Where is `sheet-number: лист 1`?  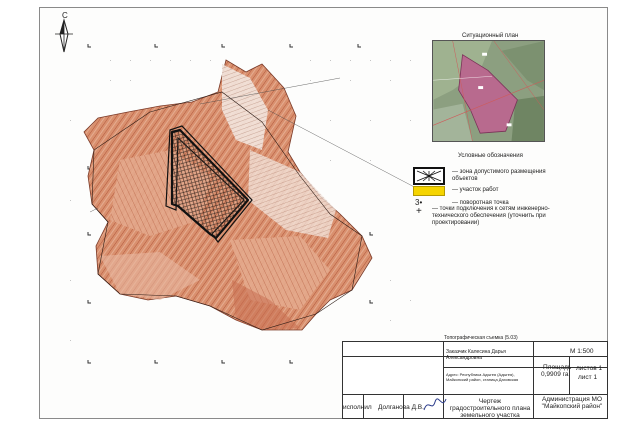
sheet-number: лист 1 is located at coordinates (588, 377).